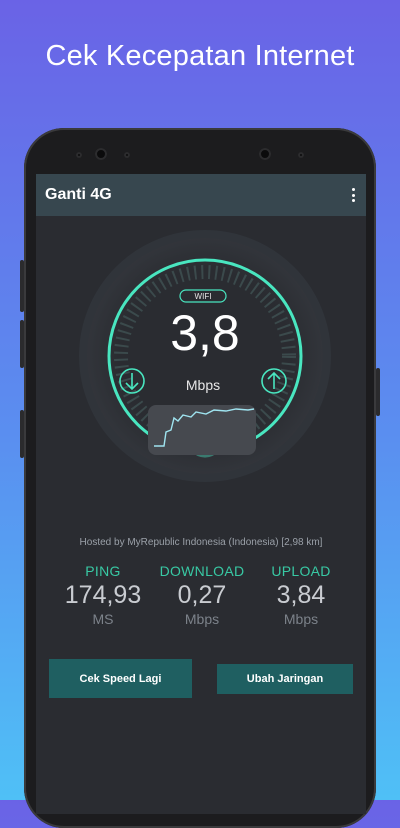 This screenshot has width=400, height=828. What do you see at coordinates (285, 679) in the screenshot?
I see `change-network-button: Ubah Jaringan` at bounding box center [285, 679].